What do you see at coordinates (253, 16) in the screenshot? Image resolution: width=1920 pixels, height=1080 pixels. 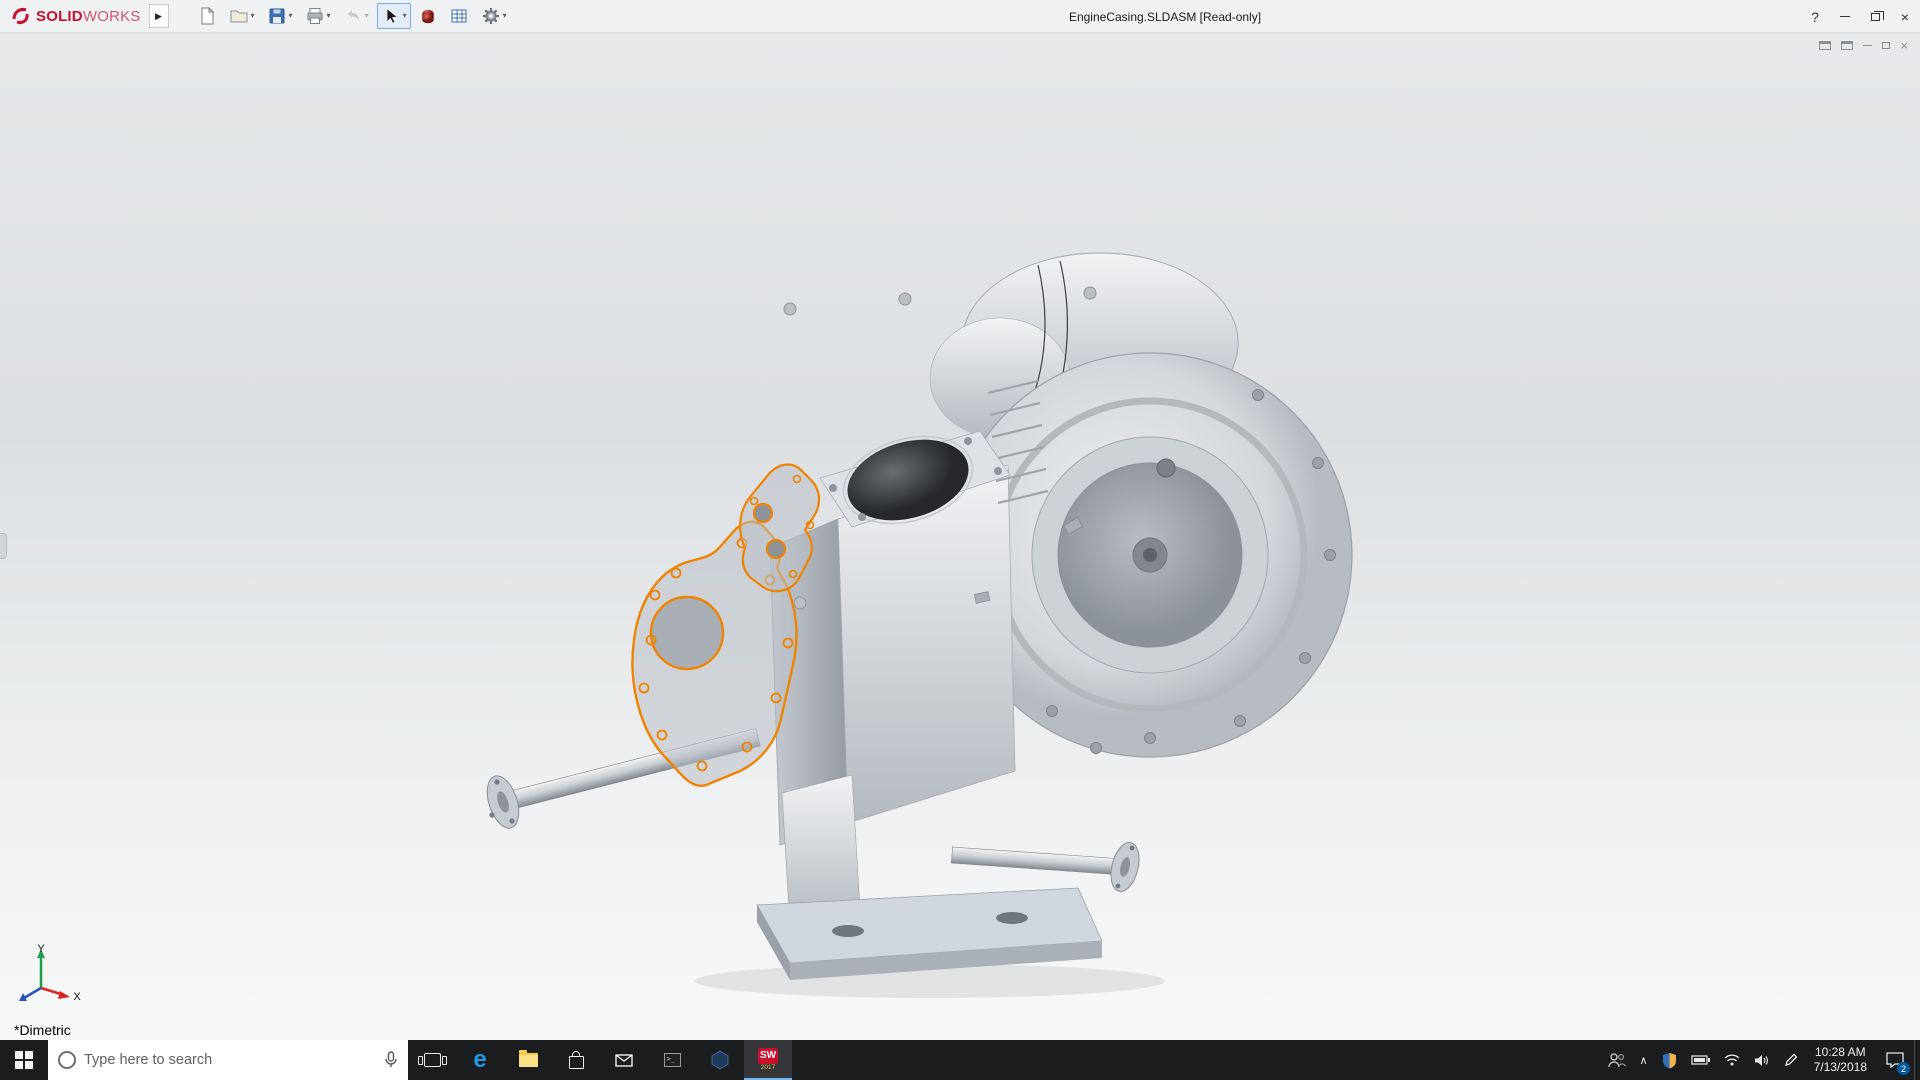 I see `open-dropdown-arrow: ▾` at bounding box center [253, 16].